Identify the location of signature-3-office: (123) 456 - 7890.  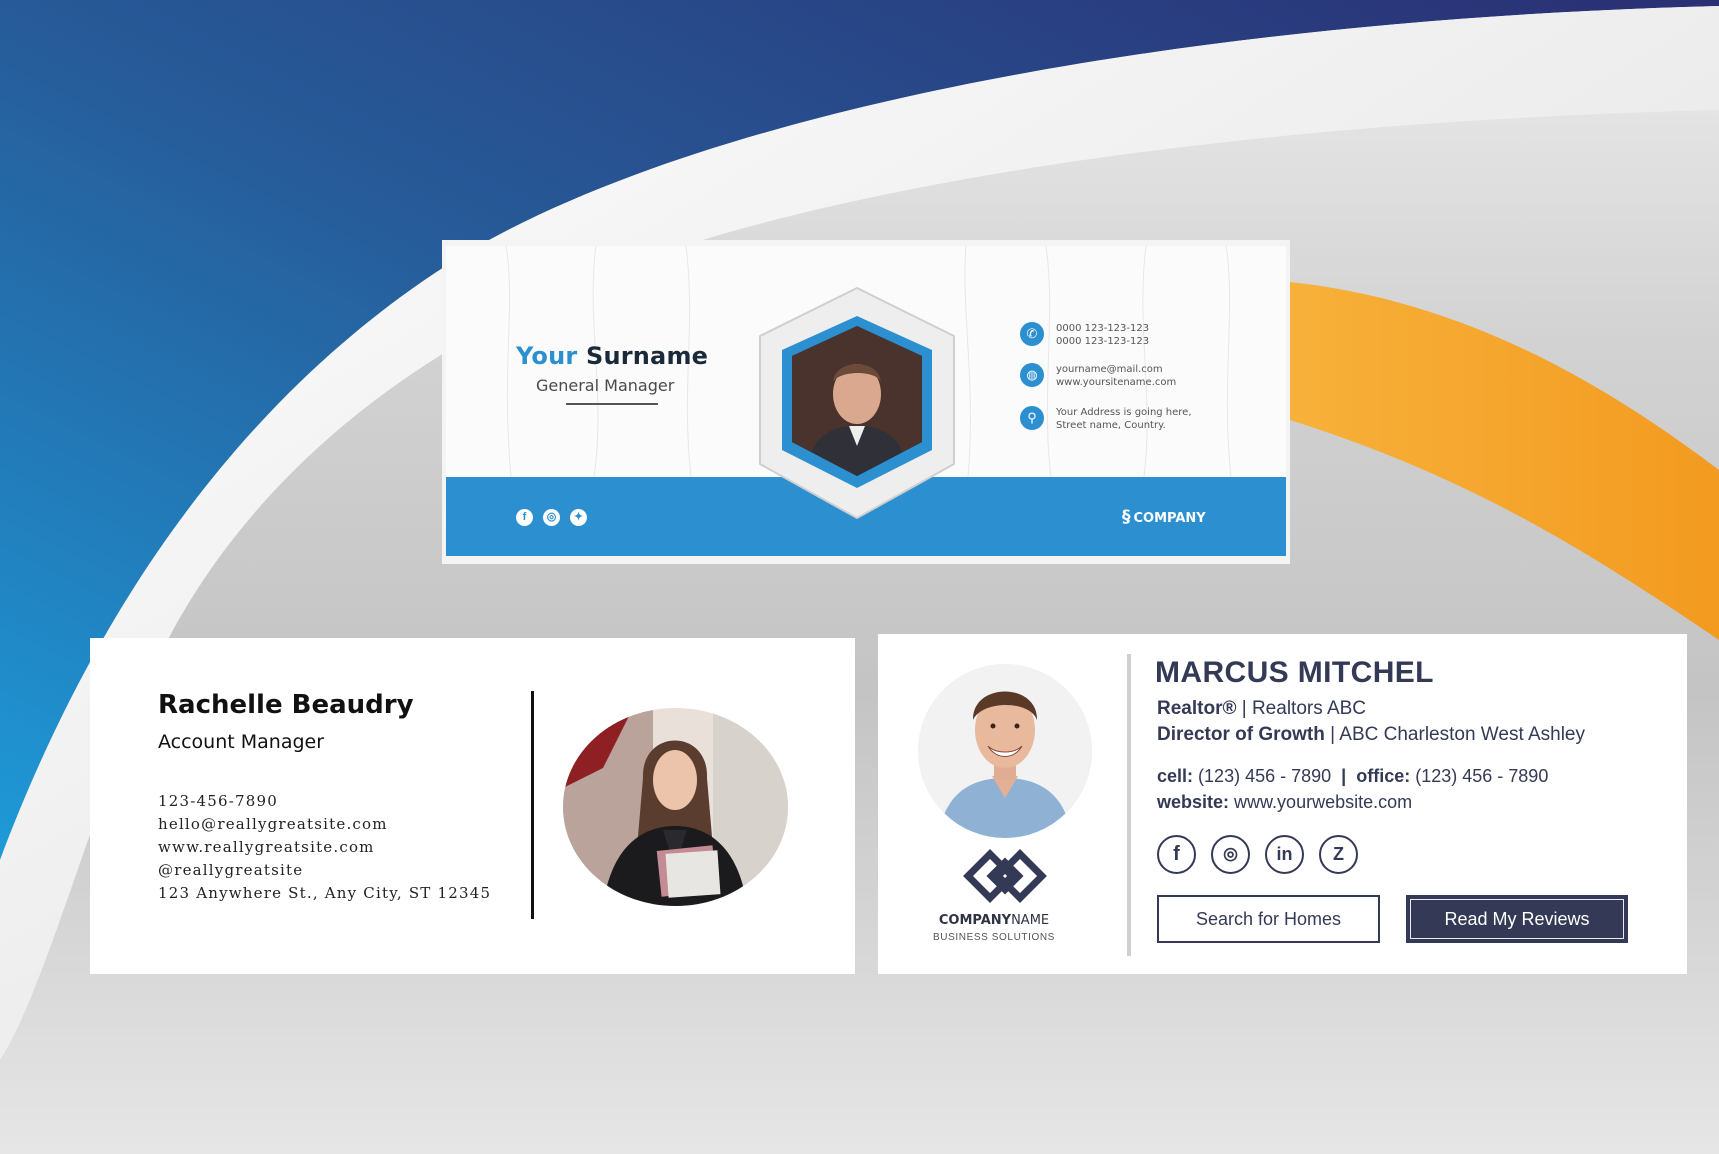
(1481, 776).